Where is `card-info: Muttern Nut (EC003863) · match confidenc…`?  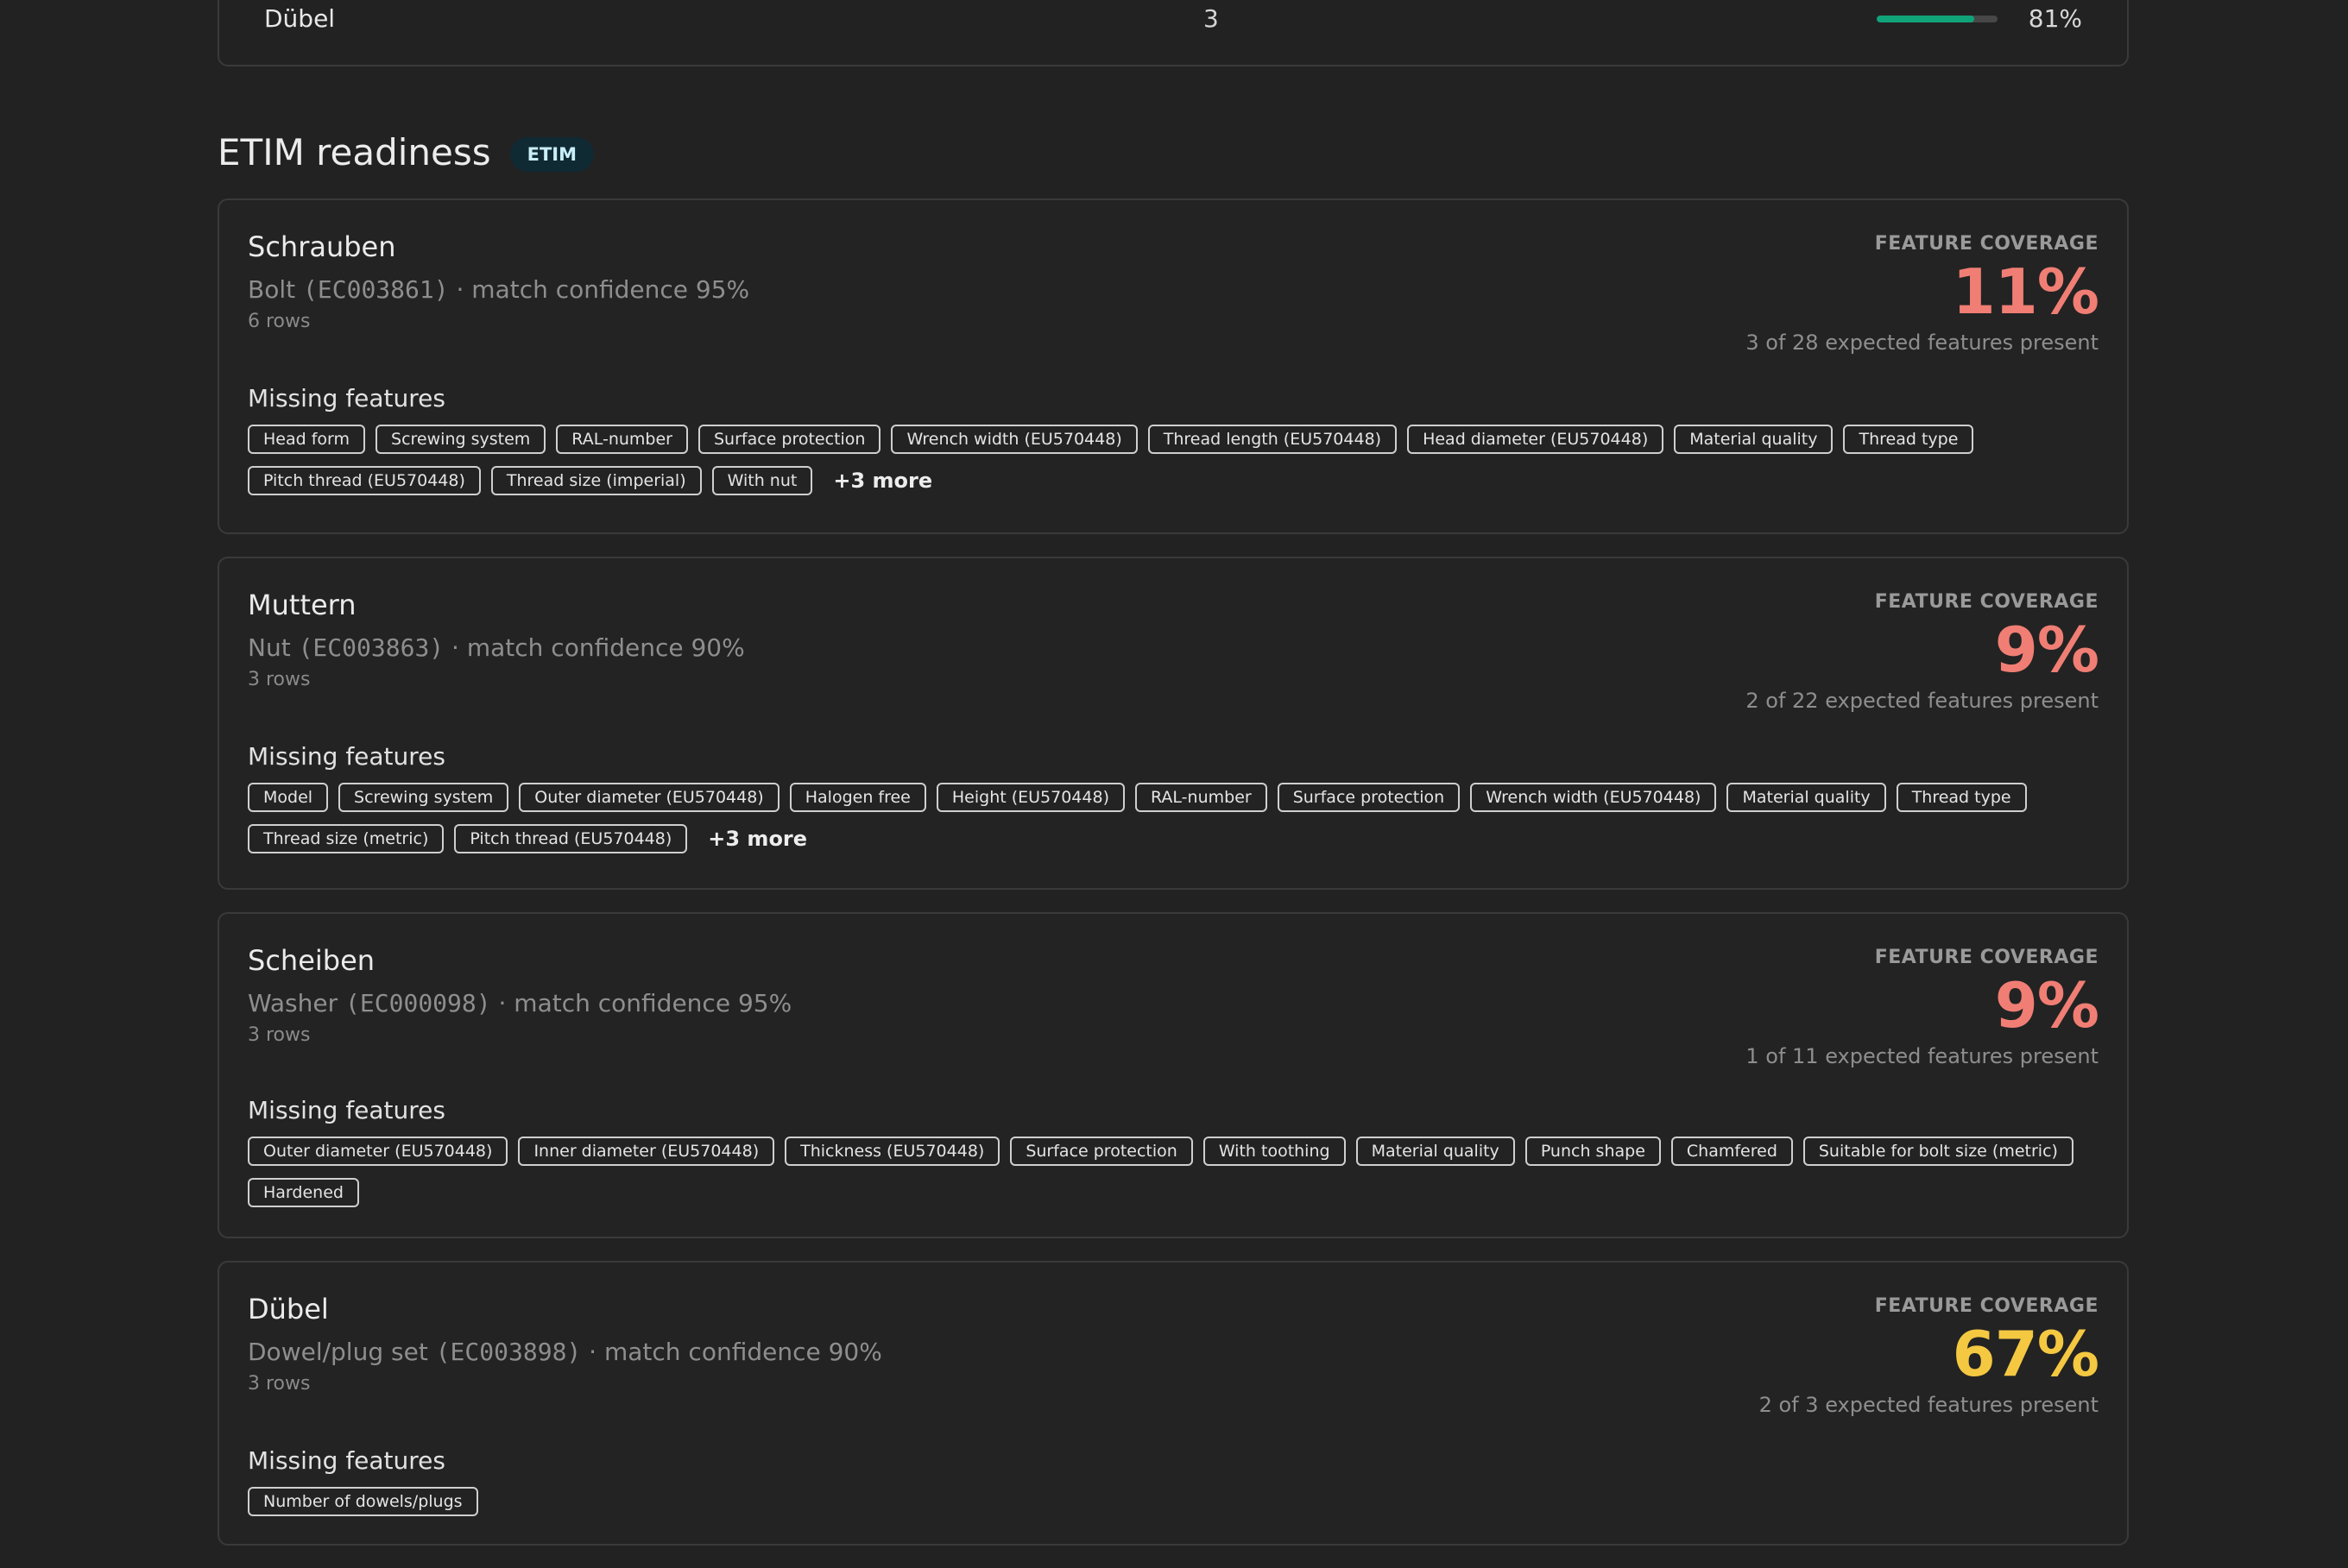
card-info: Muttern Nut (EC003863) · match confidenc… is located at coordinates (496, 641).